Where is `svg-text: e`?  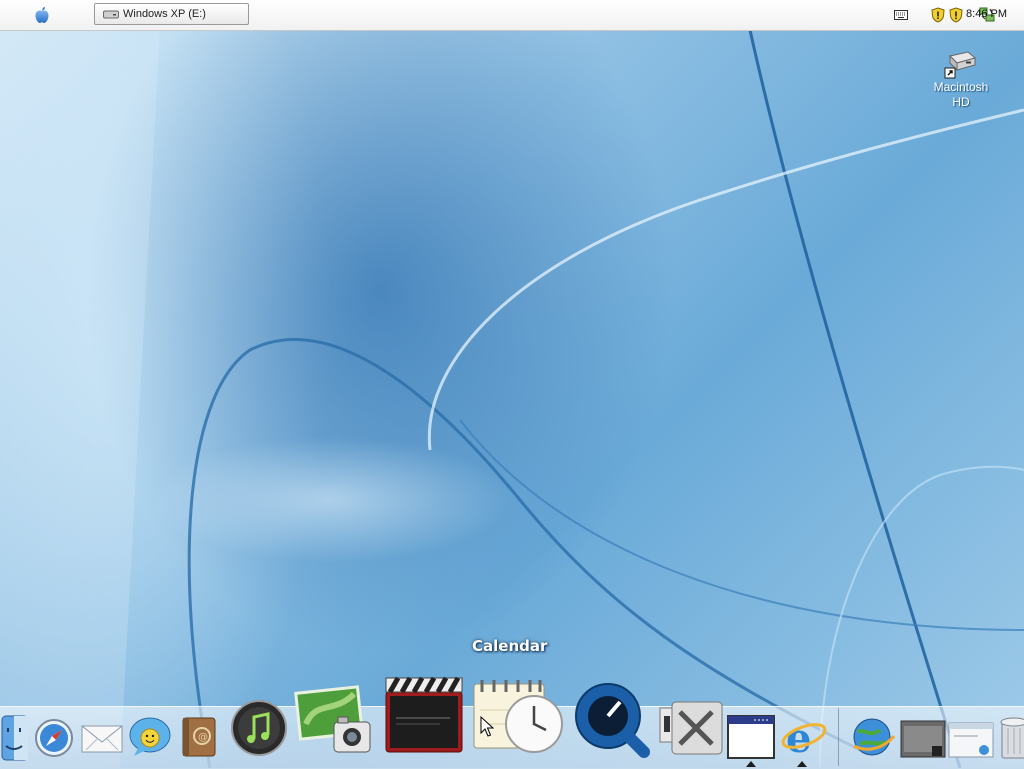 svg-text: e is located at coordinates (798, 737).